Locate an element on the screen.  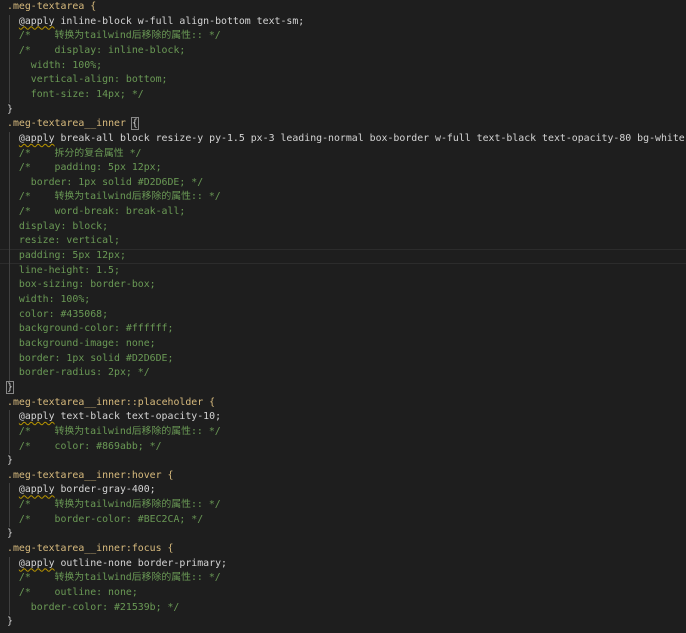
code-comment: vertical-align: bottom; is located at coordinates (99, 80).